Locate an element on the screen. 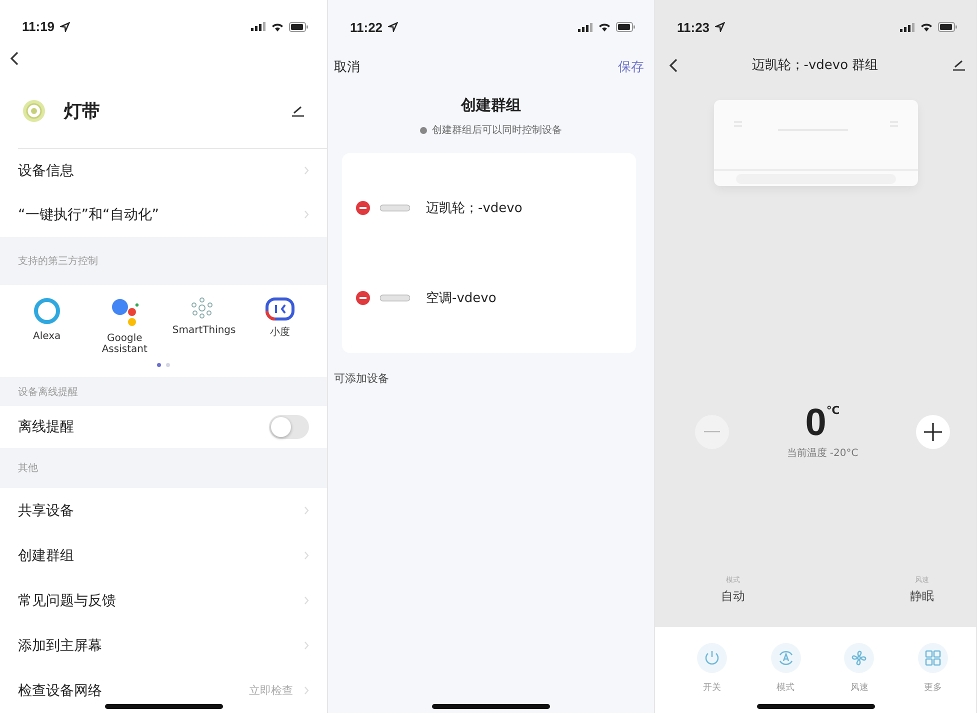 The image size is (977, 713). ring-icon is located at coordinates (46, 310).